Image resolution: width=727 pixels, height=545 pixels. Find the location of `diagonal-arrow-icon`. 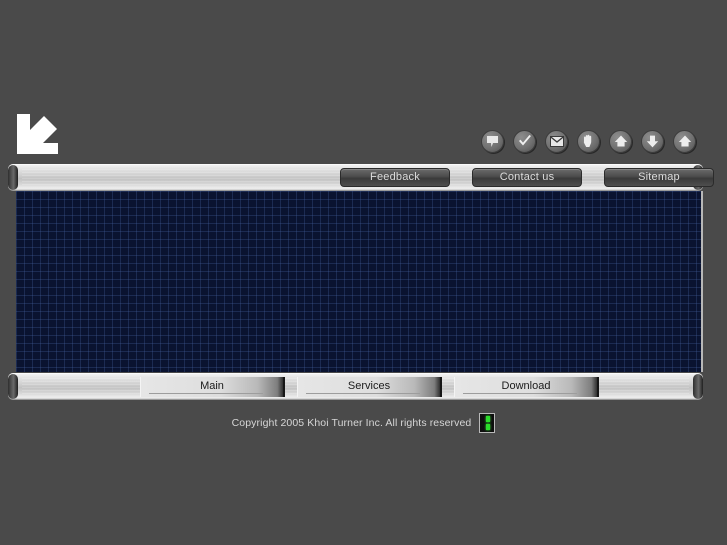

diagonal-arrow-icon is located at coordinates (37, 134).